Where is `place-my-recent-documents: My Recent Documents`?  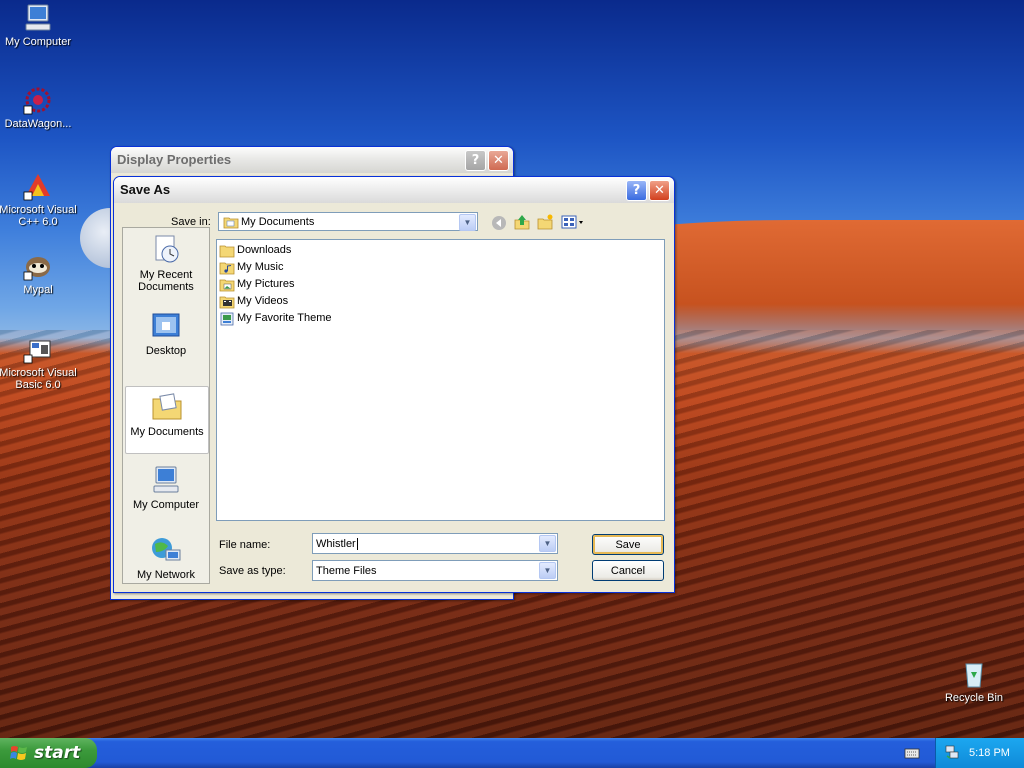
place-my-recent-documents: My Recent Documents is located at coordinates (166, 263).